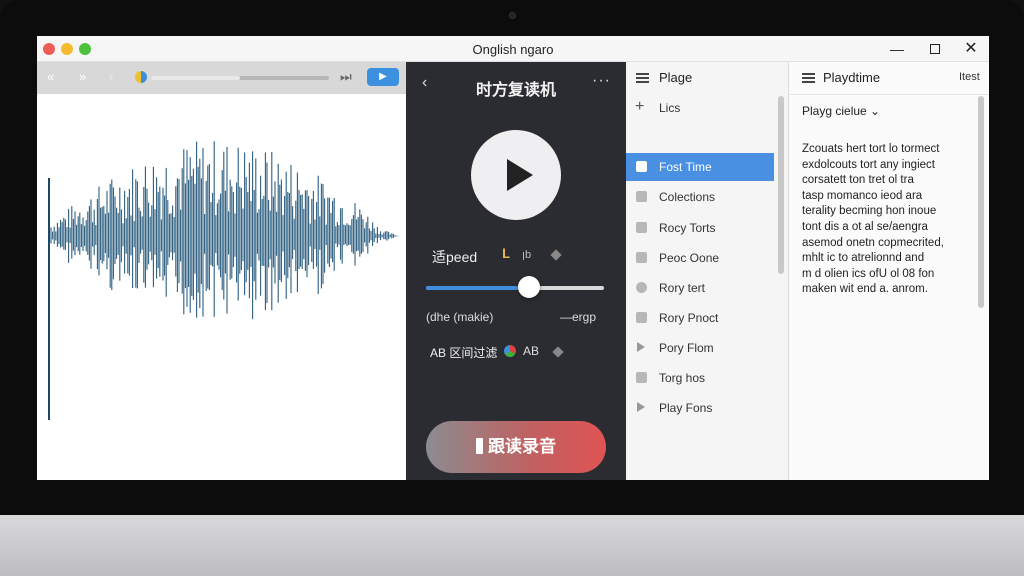  Describe the element at coordinates (464, 353) in the screenshot. I see `ab-loop-label: AB 区间过滤` at that location.